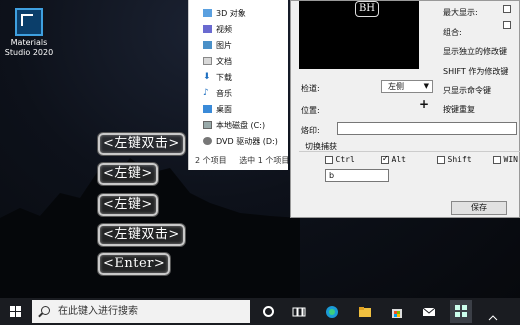  What do you see at coordinates (141, 144) in the screenshot?
I see `key-overlay-1: <左键双击>` at bounding box center [141, 144].